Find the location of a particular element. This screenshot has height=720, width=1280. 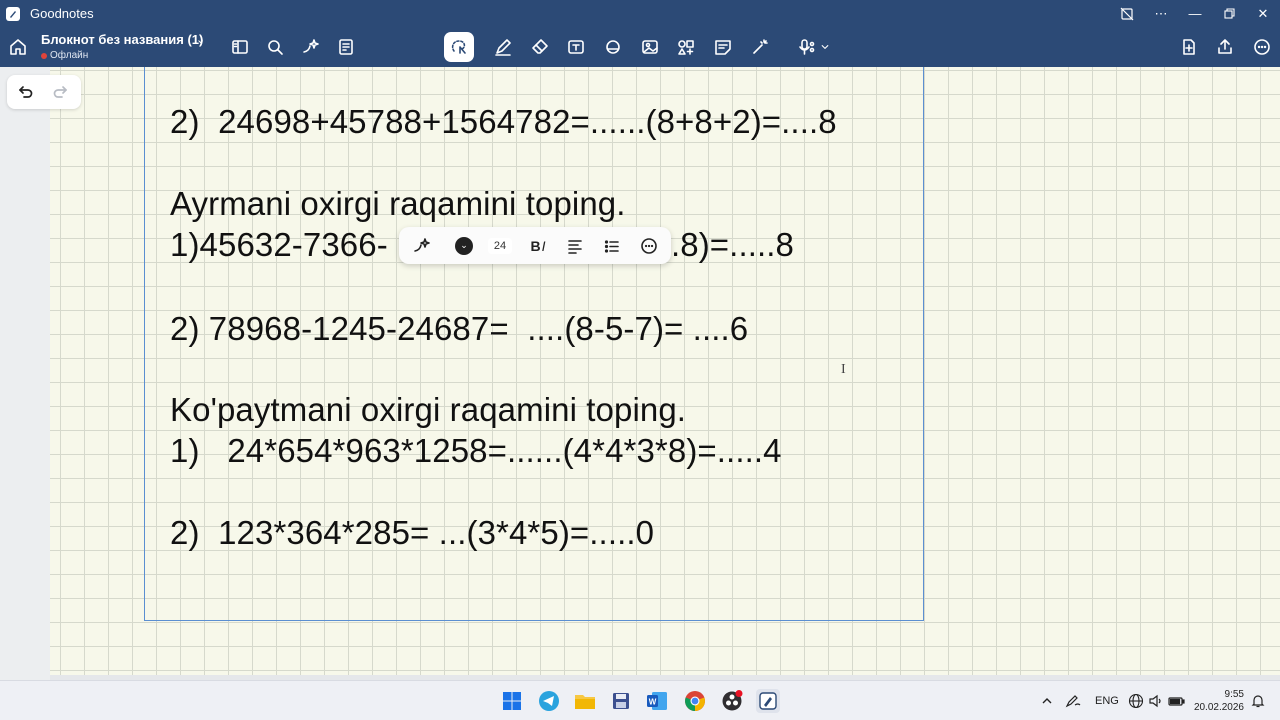

laser-pointer-icon is located at coordinates (760, 47).